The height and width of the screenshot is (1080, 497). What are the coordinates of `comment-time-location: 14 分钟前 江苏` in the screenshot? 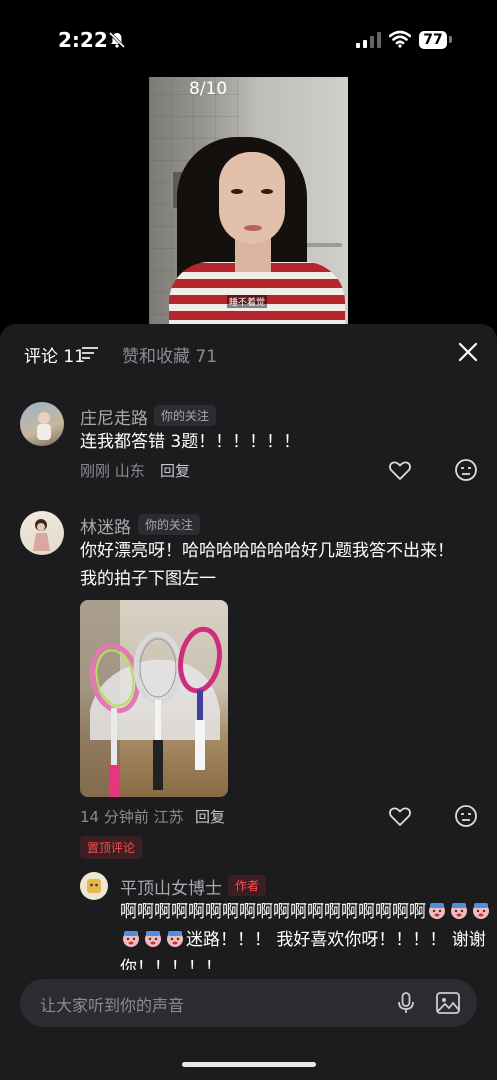 It's located at (132, 817).